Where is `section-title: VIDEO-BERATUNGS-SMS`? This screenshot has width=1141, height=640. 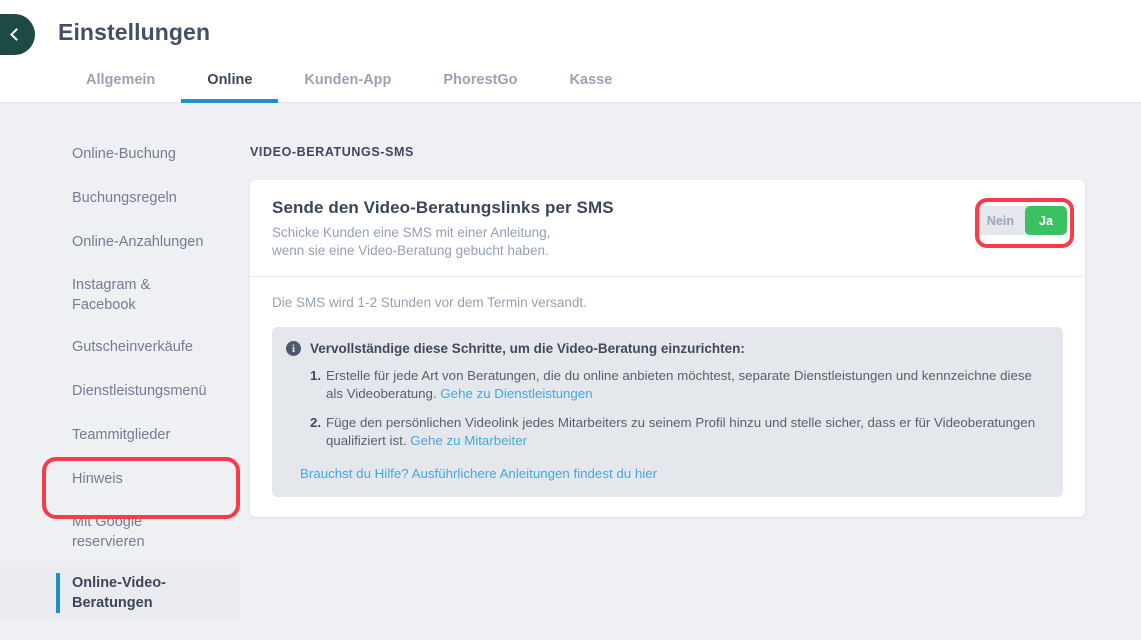 section-title: VIDEO-BERATUNGS-SMS is located at coordinates (332, 152).